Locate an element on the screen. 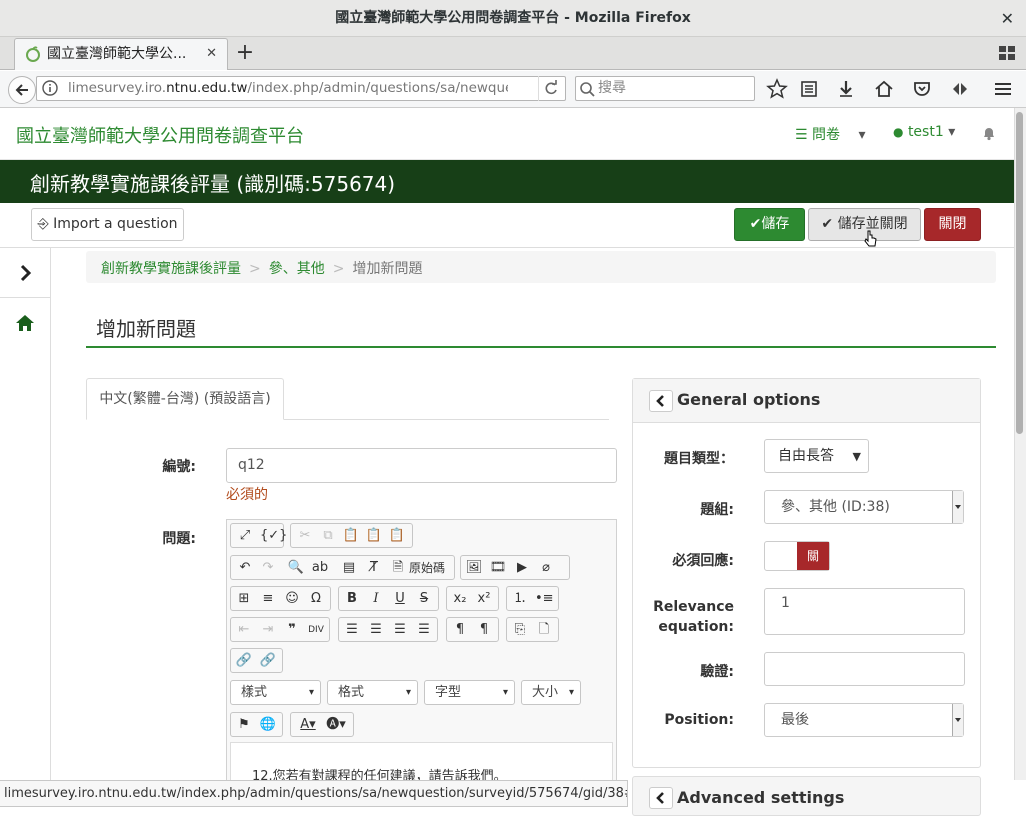  download-icon is located at coordinates (846, 89).